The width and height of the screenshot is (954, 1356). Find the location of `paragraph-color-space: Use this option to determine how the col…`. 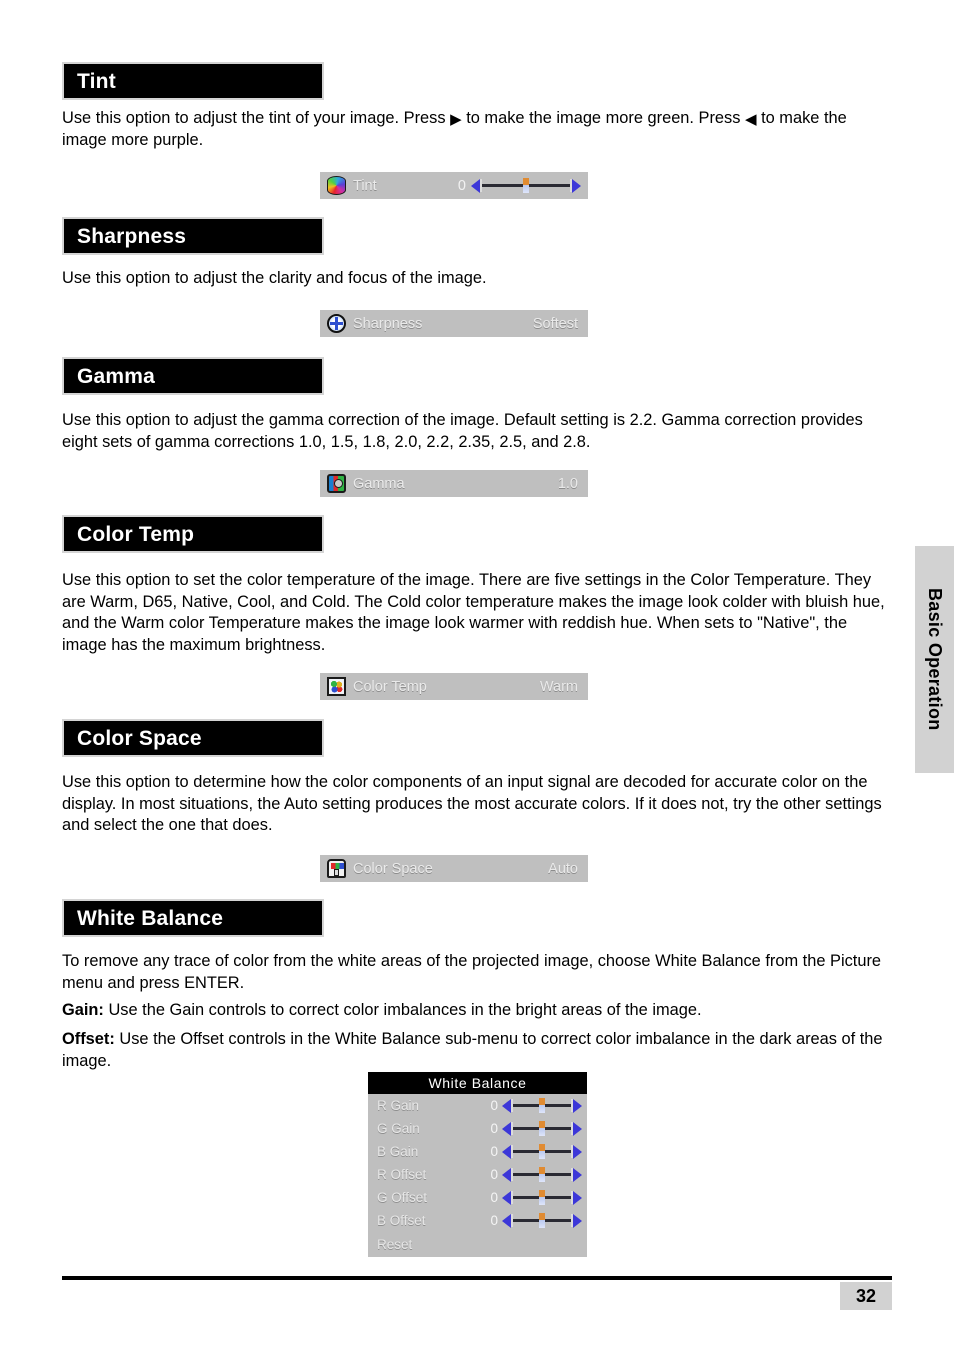

paragraph-color-space: Use this option to determine how the col… is located at coordinates (474, 804).